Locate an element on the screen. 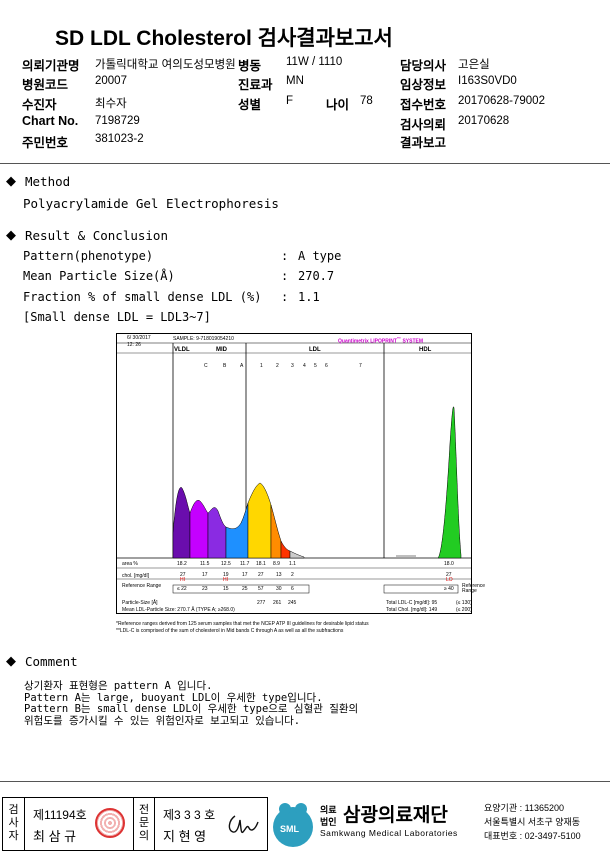 The width and height of the screenshot is (610, 862). sex-label: 성별 is located at coordinates (250, 105).